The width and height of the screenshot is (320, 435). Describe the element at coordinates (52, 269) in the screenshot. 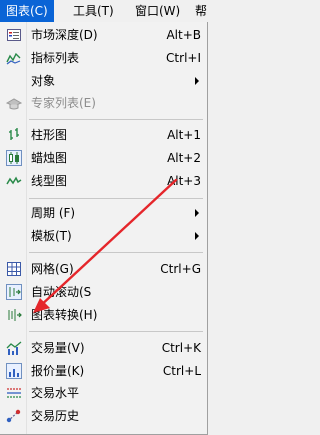

I see `menu-item-label: 网格(G)` at that location.